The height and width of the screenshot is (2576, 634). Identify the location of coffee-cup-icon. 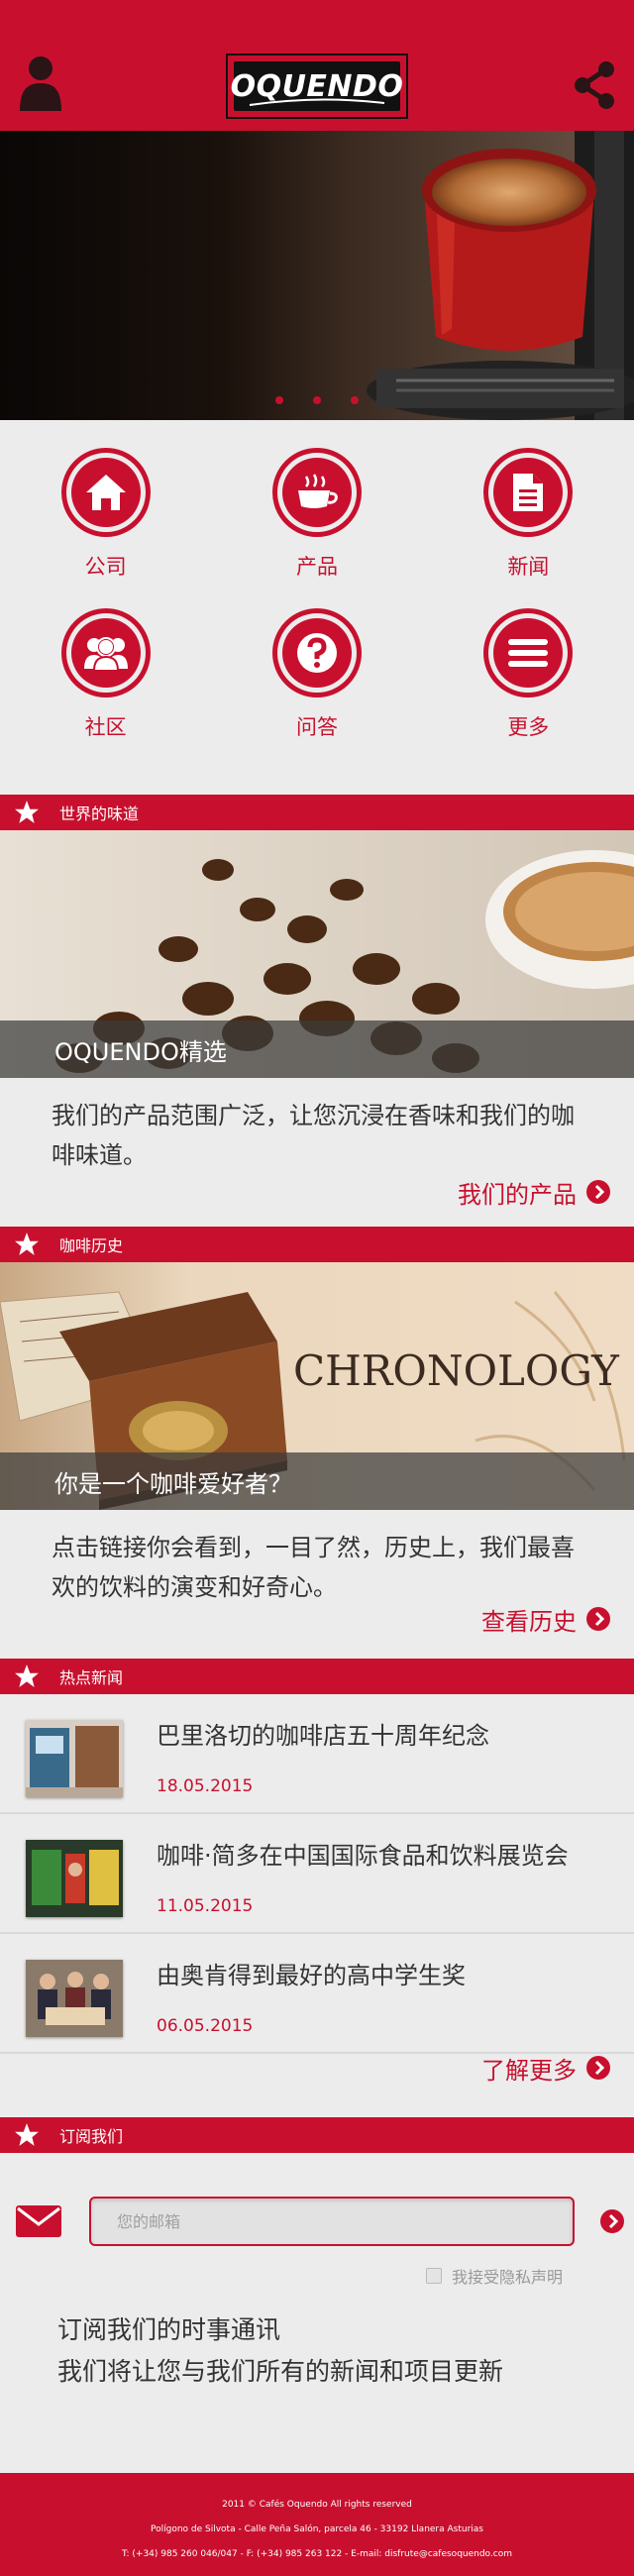
(316, 492).